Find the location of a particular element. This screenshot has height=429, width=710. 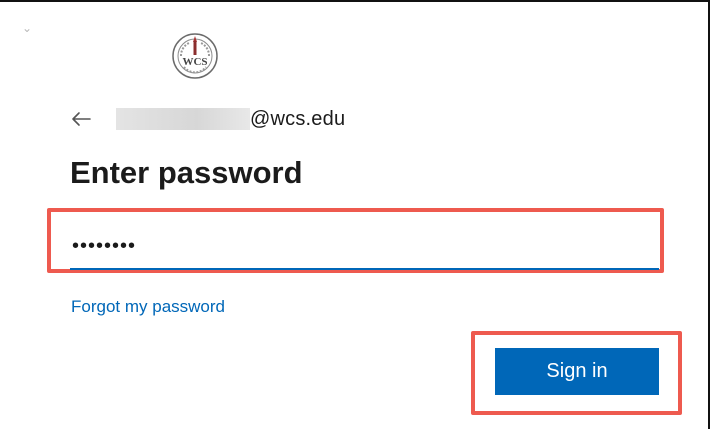

school-seal-icon: WCS is located at coordinates (195, 56).